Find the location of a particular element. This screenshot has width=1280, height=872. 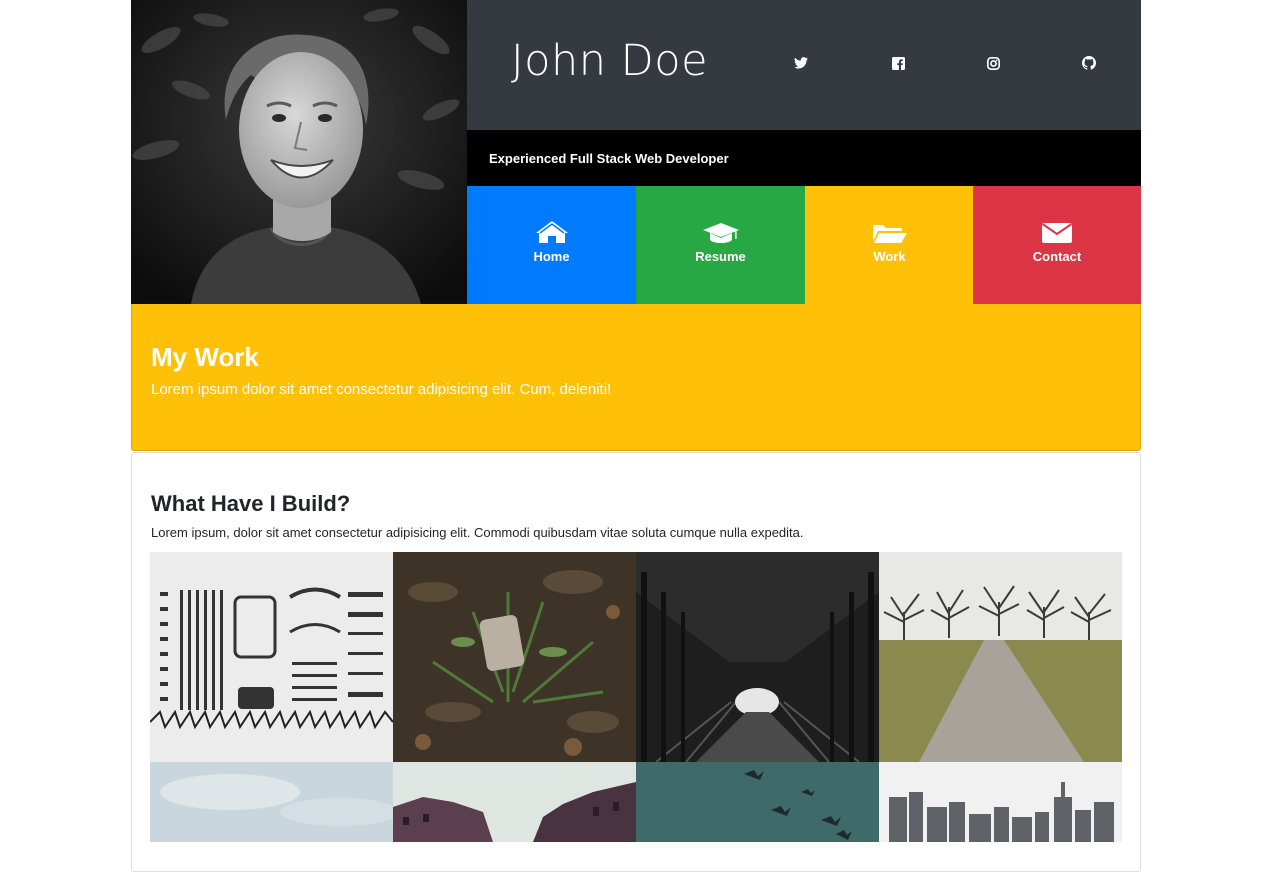

envelope-icon is located at coordinates (1057, 231).